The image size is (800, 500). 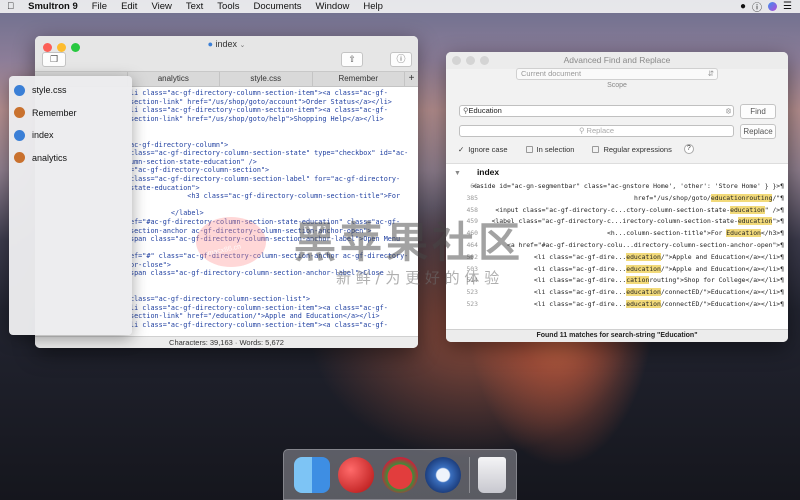 I want to click on find-window-title: Advanced Find and Replace, so click(x=617, y=60).